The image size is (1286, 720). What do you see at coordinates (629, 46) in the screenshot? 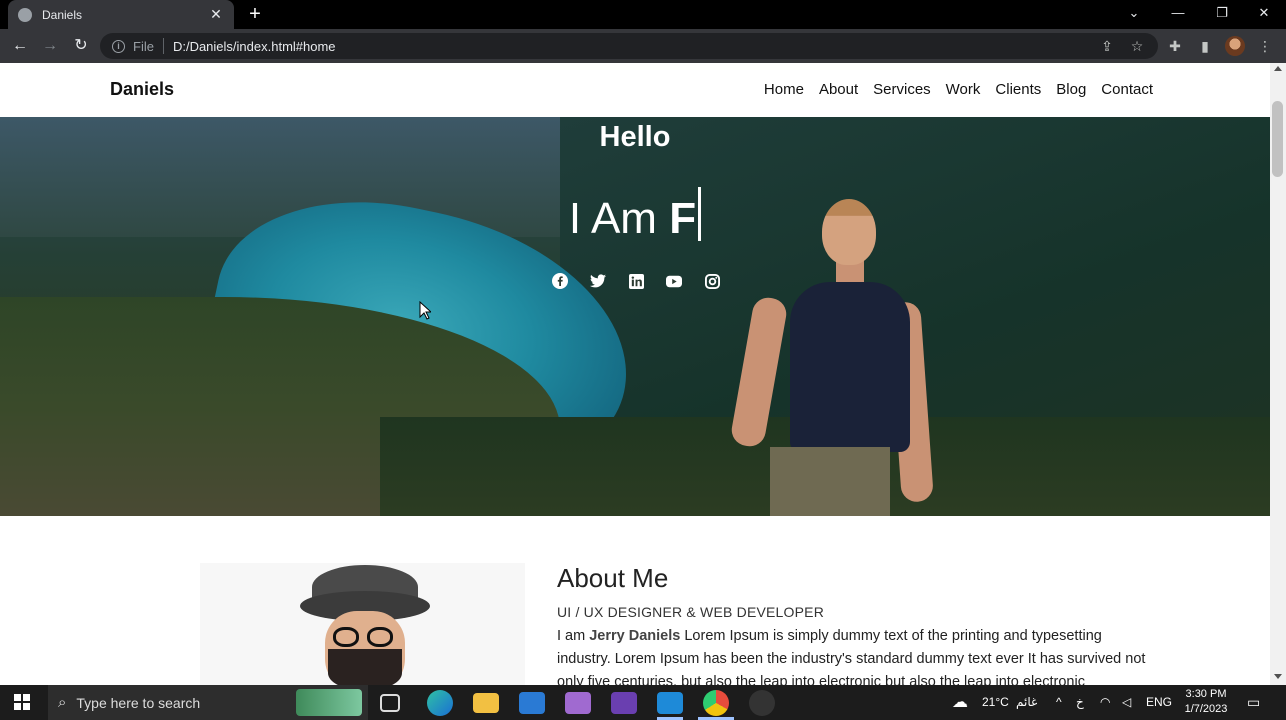
I see `address-bar: i File D:/Daniels/index.html#home` at bounding box center [629, 46].